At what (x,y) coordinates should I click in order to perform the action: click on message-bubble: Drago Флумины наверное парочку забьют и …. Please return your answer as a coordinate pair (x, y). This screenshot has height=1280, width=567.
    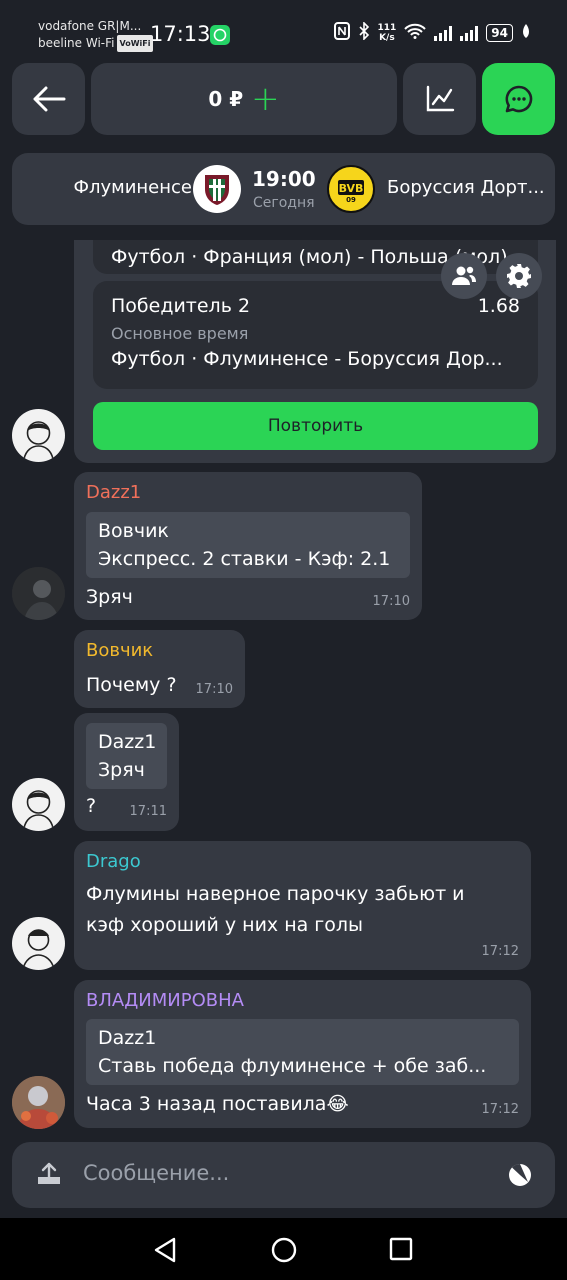
    Looking at the image, I should click on (302, 905).